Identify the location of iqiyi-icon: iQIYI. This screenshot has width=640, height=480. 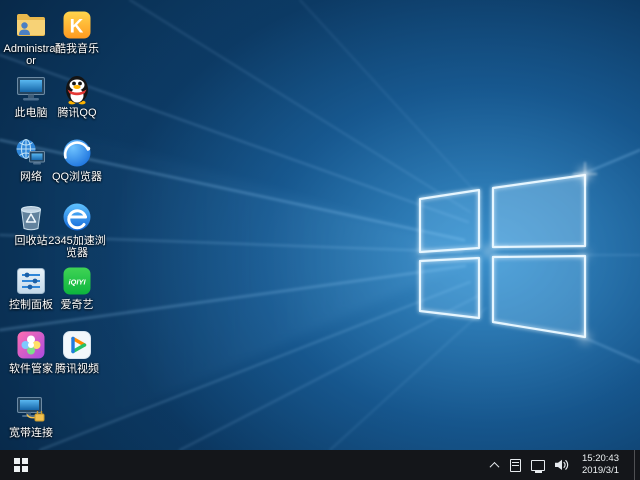
(77, 281).